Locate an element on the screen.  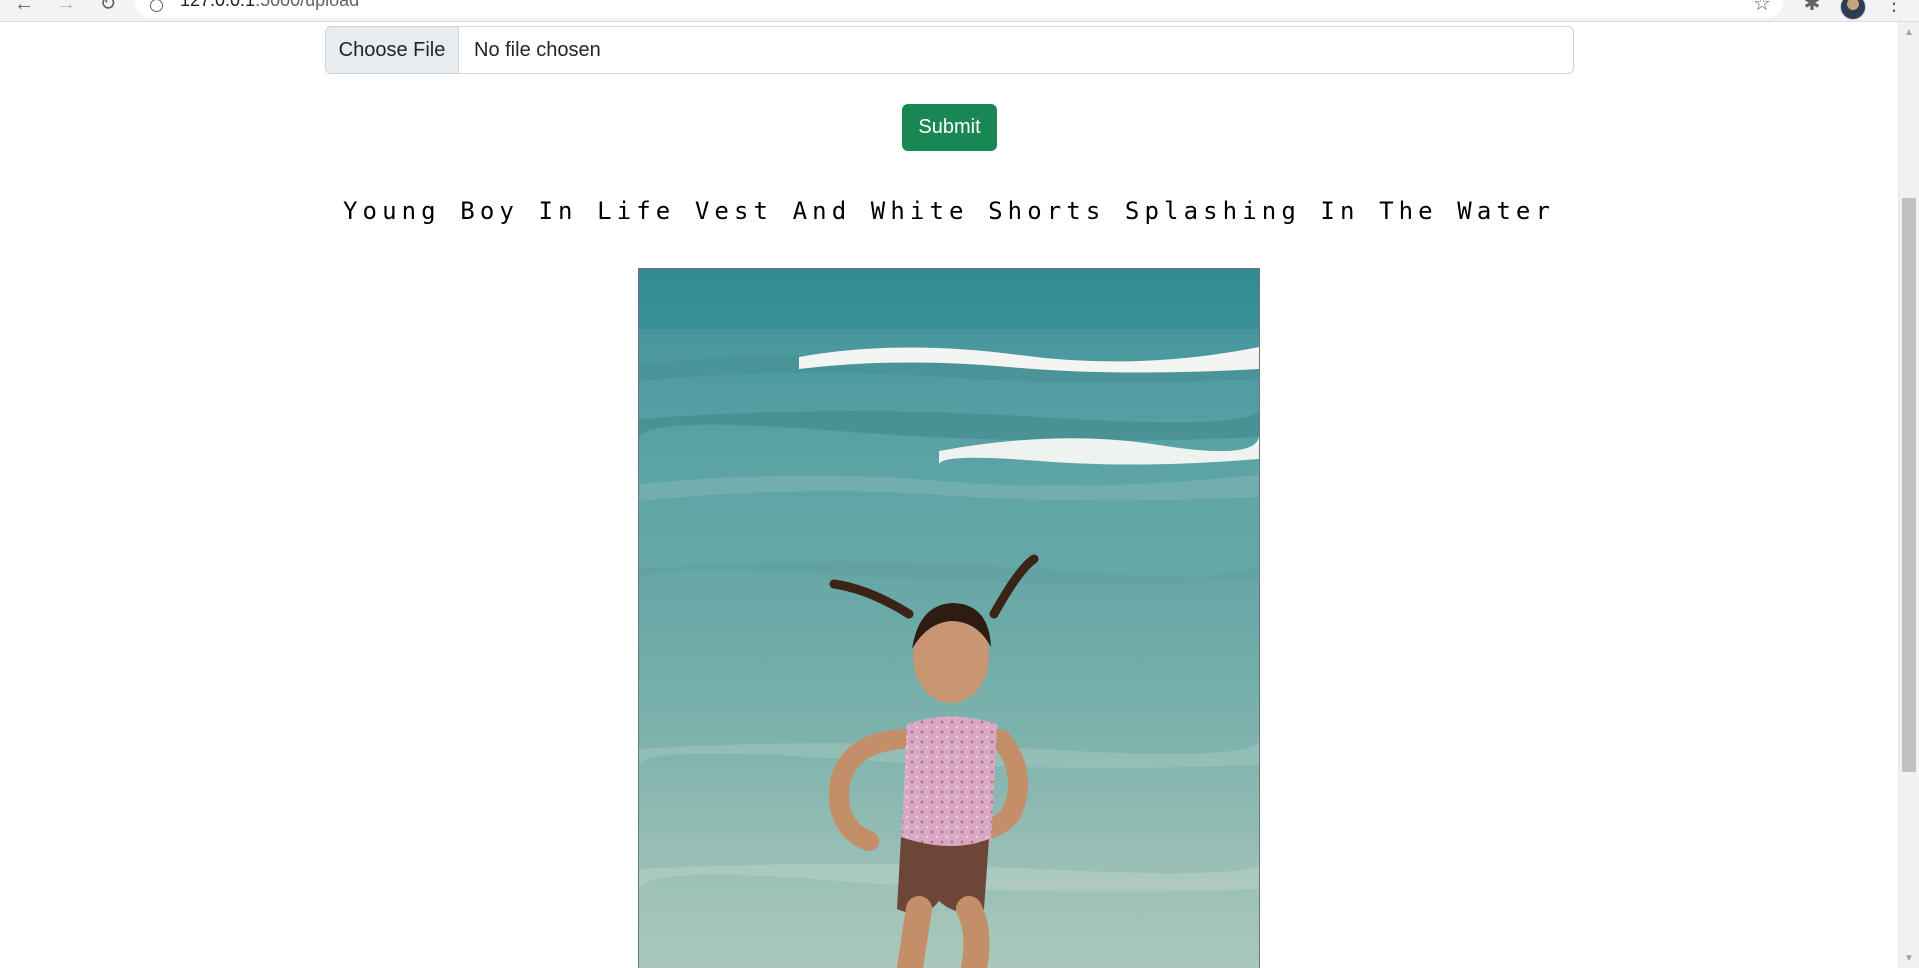
scroll-up-icon: ▲ is located at coordinates (1909, 32).